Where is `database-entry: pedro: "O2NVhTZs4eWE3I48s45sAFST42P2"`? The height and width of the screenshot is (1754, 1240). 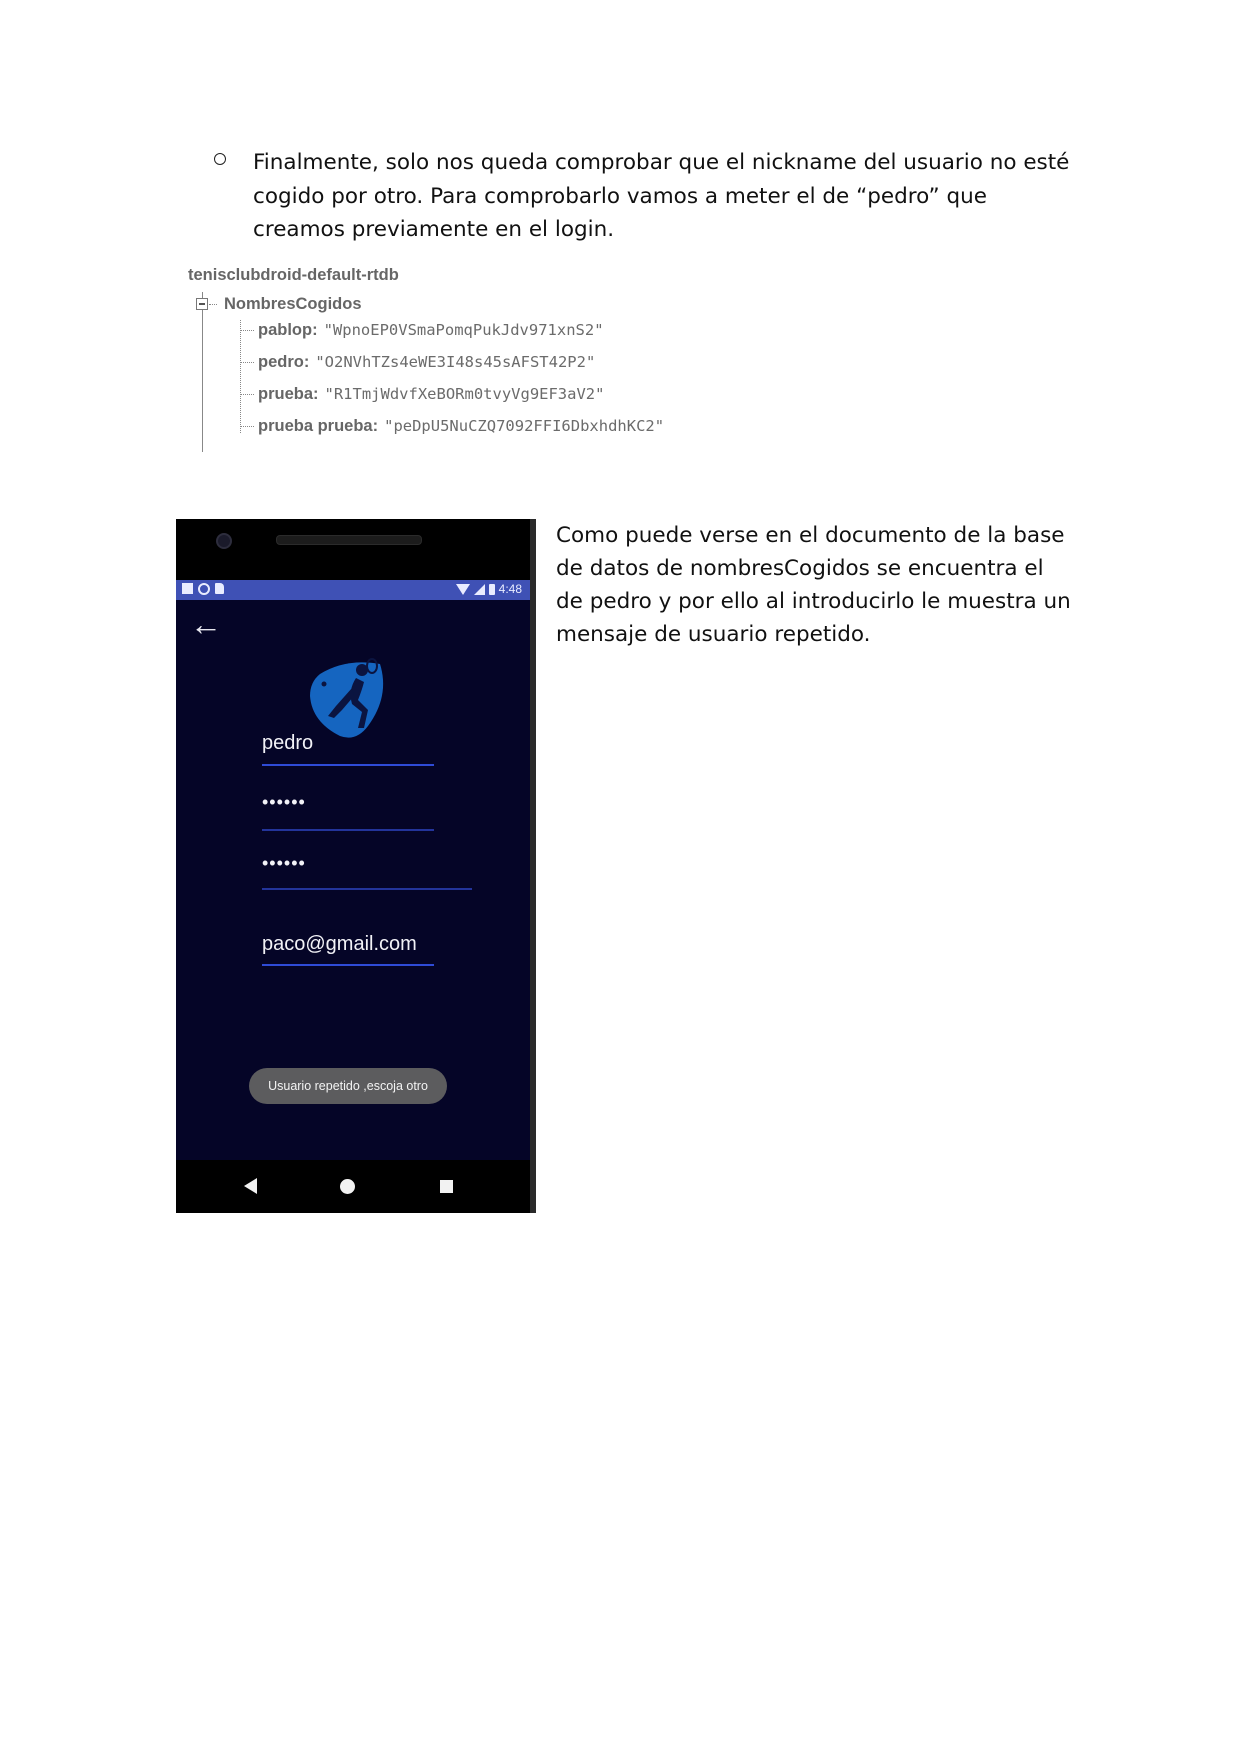
database-entry: pedro: "O2NVhTZs4eWE3I48s45sAFST42P2" is located at coordinates (417, 365).